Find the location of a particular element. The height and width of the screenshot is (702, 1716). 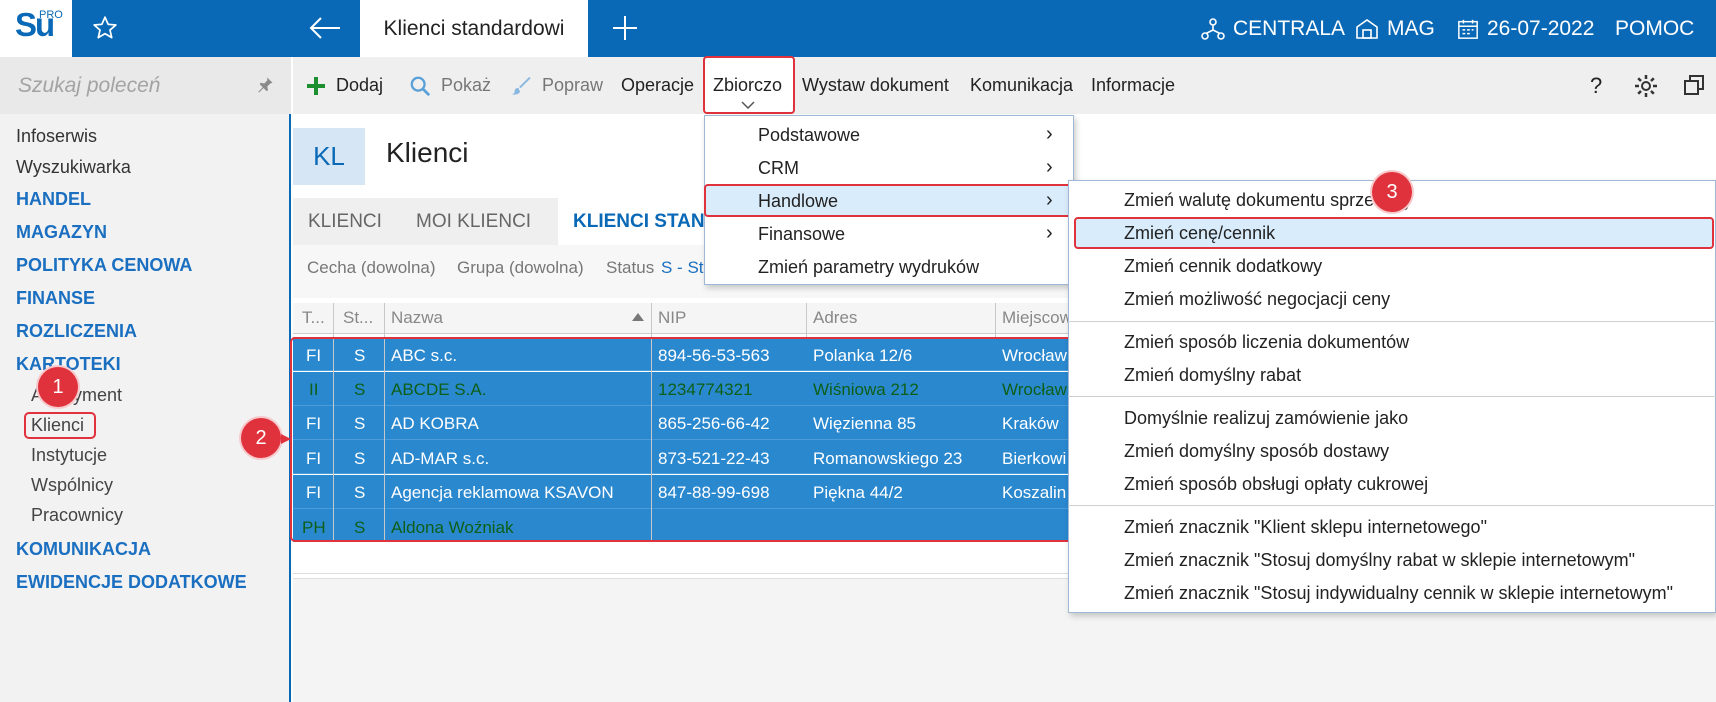

sidebar-item-pracownicy: Pracownicy is located at coordinates (77, 515).